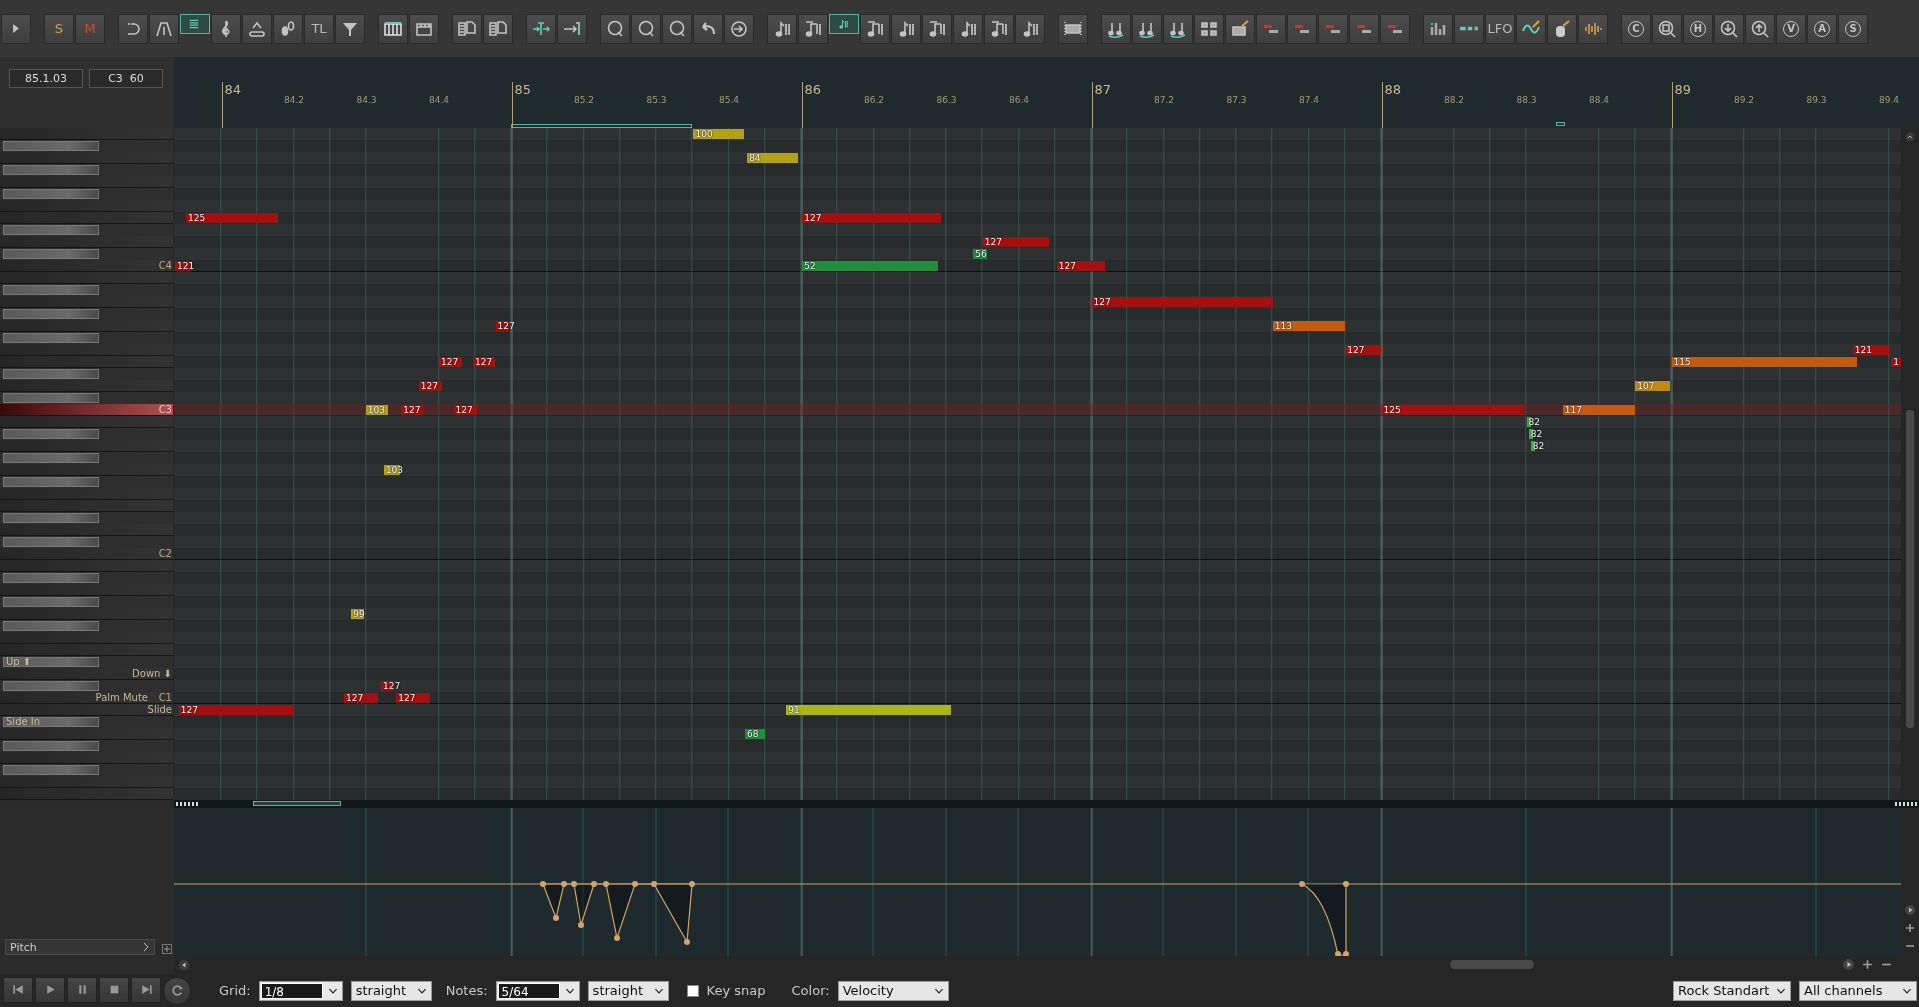 The width and height of the screenshot is (1919, 1007). I want to click on note: 68, so click(754, 734).